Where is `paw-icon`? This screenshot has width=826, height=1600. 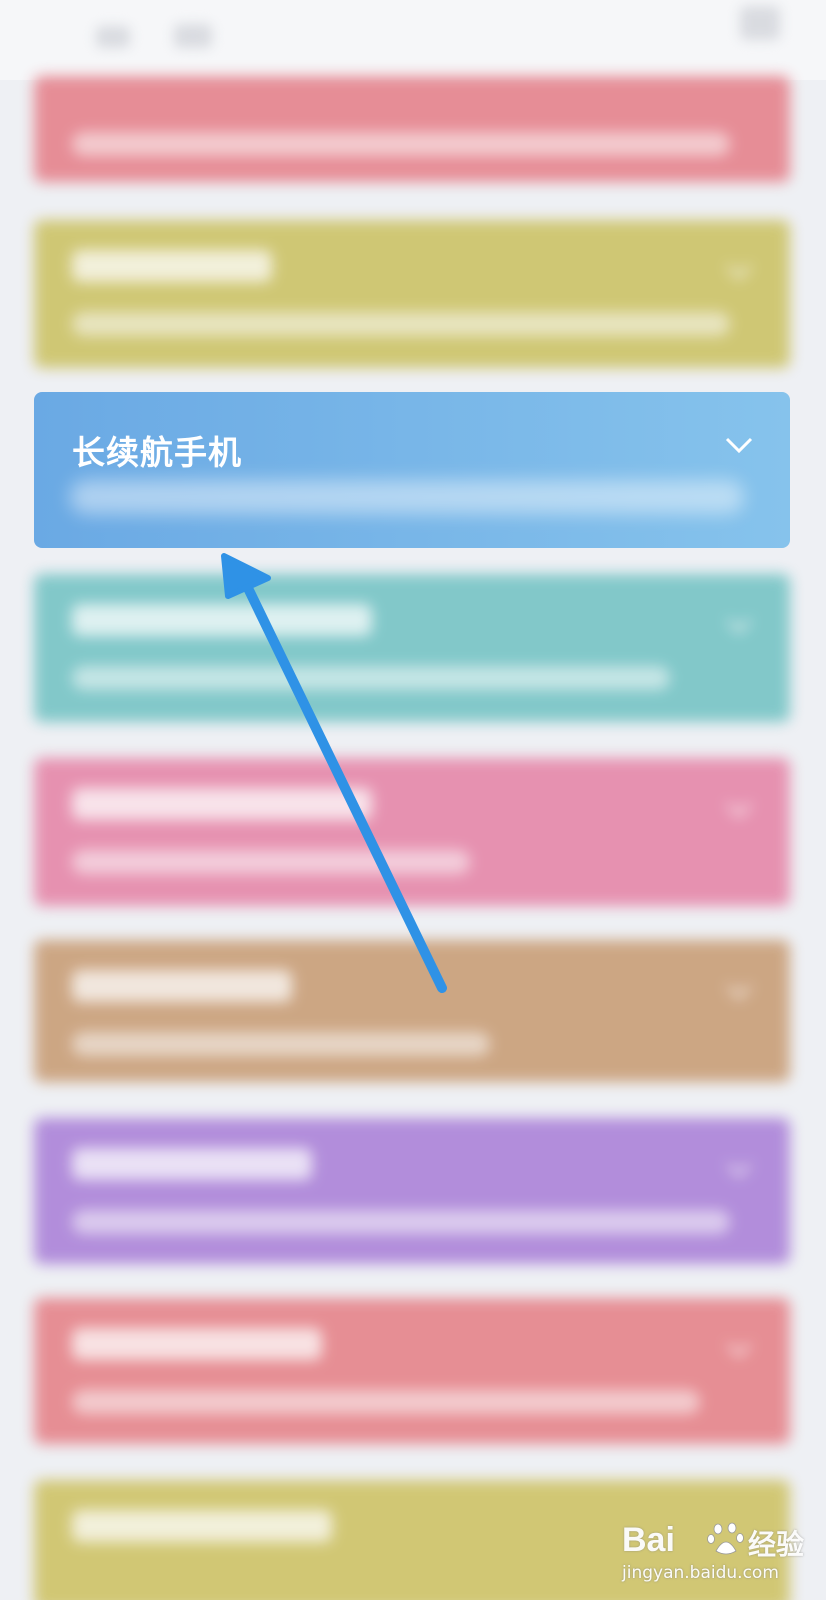
paw-icon is located at coordinates (725, 1538).